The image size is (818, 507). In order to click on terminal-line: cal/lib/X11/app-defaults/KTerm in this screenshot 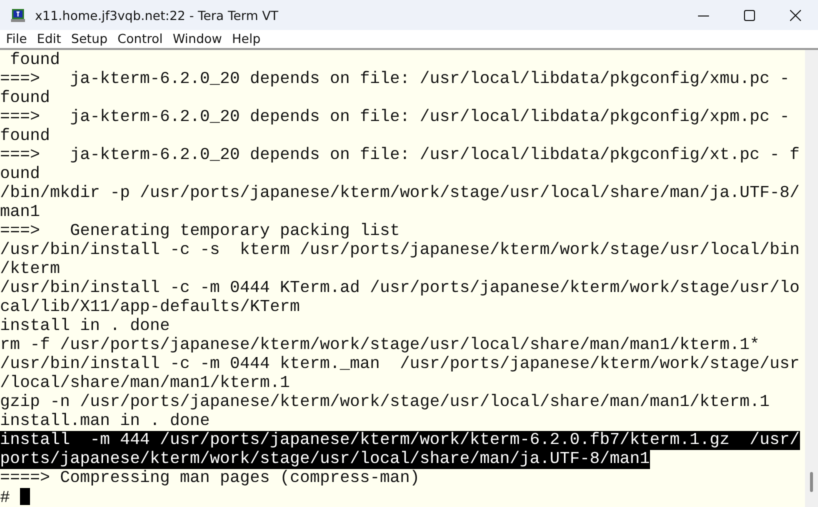, I will do `click(150, 307)`.